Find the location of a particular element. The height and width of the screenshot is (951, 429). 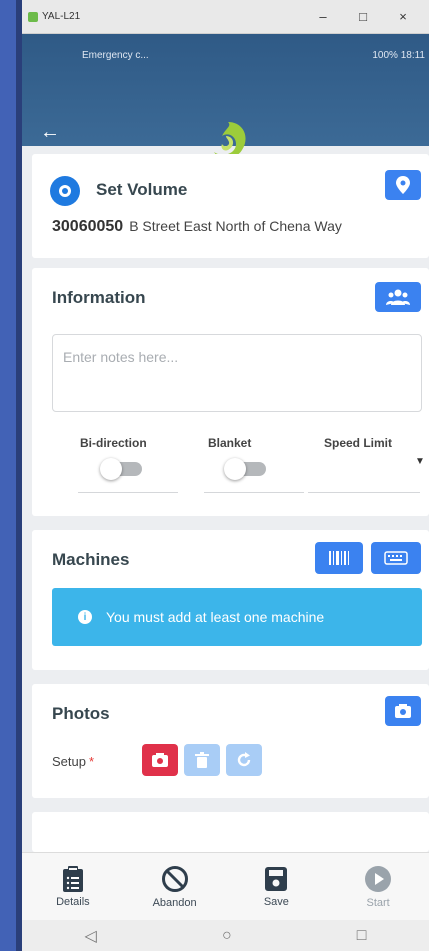

play-circle-icon is located at coordinates (378, 878).